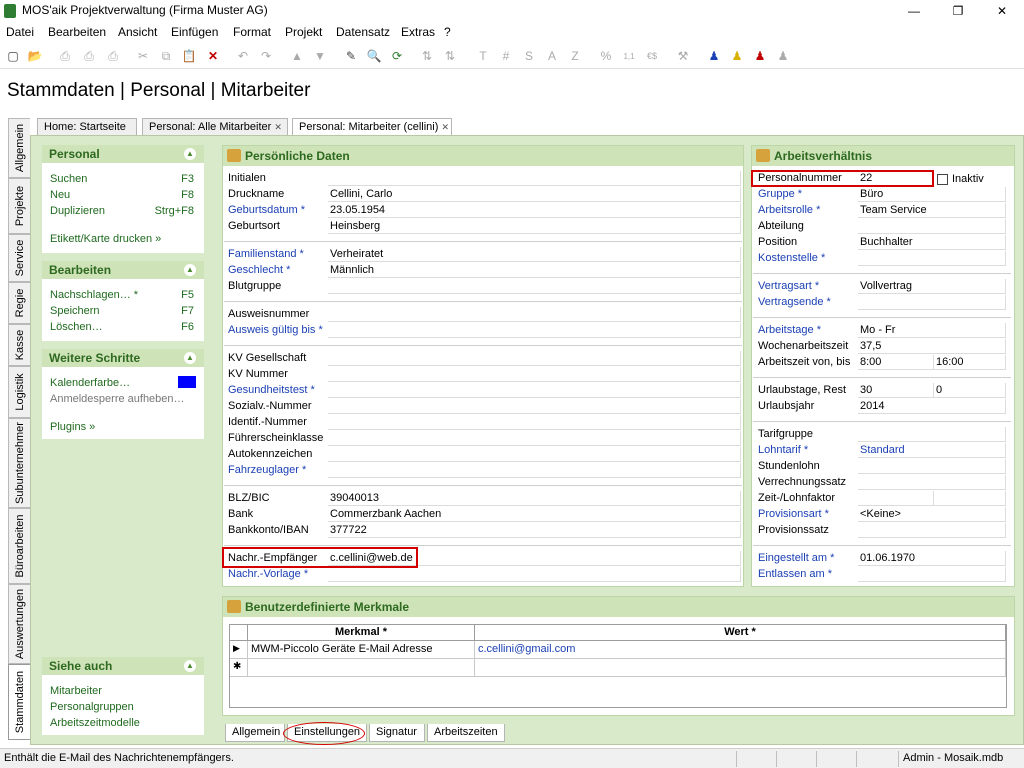 The image size is (1024, 768). I want to click on tab-mitarbeiter-cellini: Personal: Mitarbeiter (cellini) ✕, so click(372, 127).